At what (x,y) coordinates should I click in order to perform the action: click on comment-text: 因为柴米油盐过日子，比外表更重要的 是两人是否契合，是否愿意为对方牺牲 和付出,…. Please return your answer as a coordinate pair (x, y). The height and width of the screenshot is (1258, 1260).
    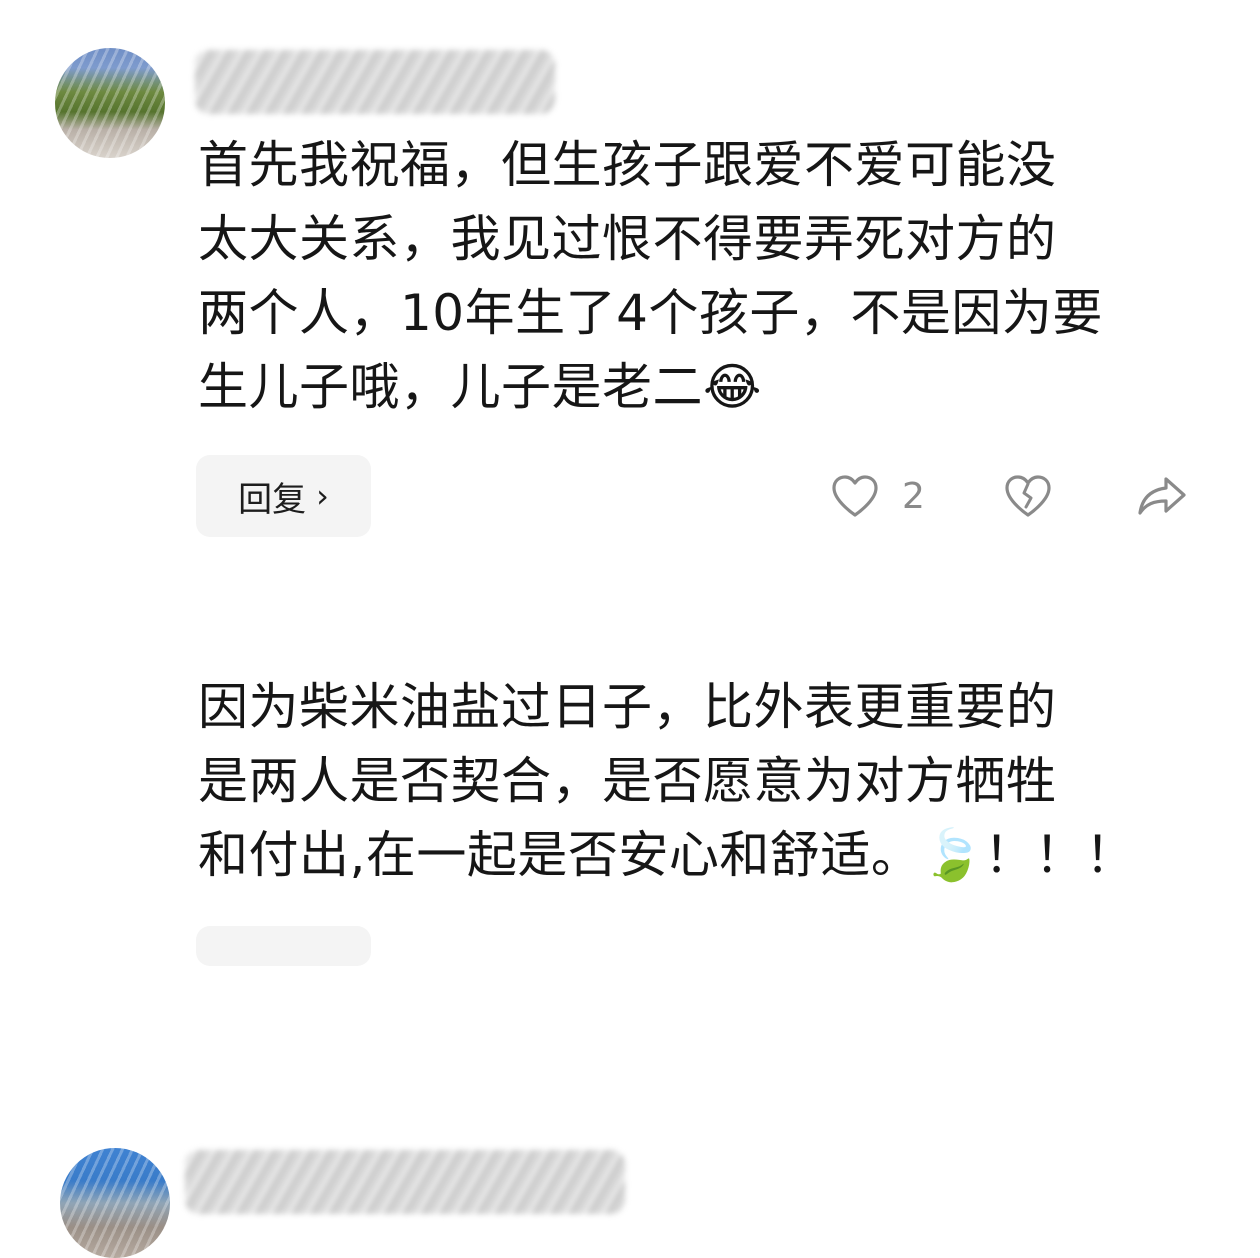
    Looking at the image, I should click on (667, 781).